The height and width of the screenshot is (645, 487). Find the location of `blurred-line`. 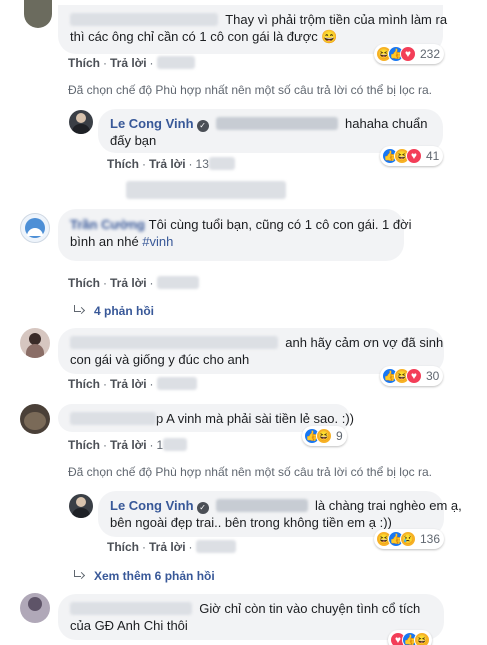

blurred-line is located at coordinates (206, 190).